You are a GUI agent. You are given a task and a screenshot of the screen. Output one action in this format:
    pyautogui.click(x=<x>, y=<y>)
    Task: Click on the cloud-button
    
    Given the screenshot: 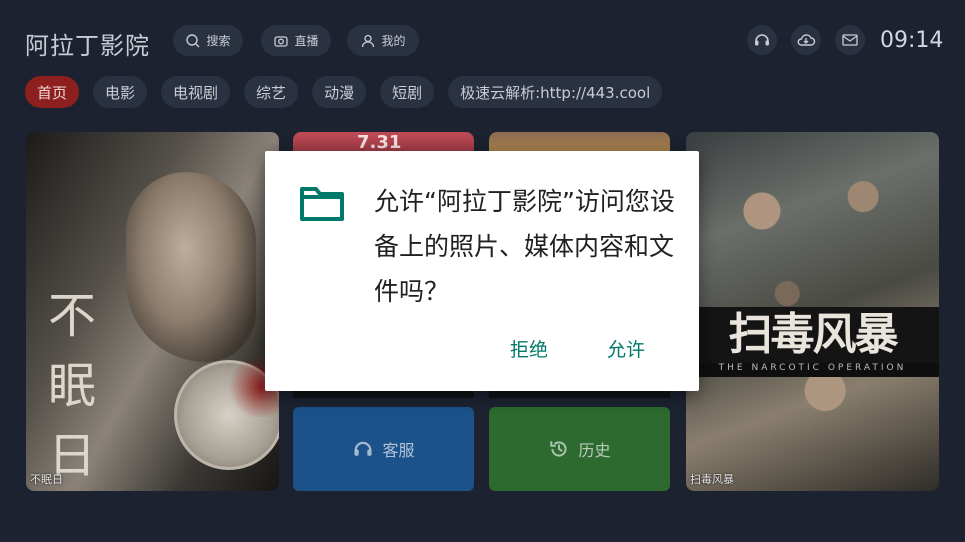 What is the action you would take?
    pyautogui.click(x=806, y=40)
    